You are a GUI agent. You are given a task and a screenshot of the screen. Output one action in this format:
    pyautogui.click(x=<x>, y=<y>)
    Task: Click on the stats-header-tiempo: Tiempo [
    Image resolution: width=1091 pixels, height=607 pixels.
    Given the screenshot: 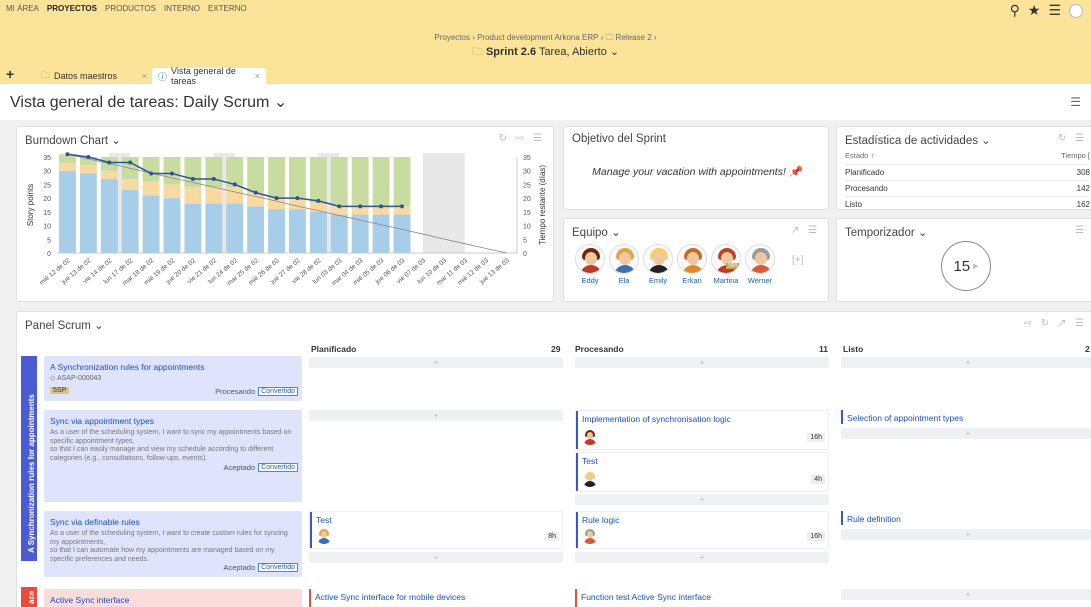 What is the action you would take?
    pyautogui.click(x=1075, y=155)
    